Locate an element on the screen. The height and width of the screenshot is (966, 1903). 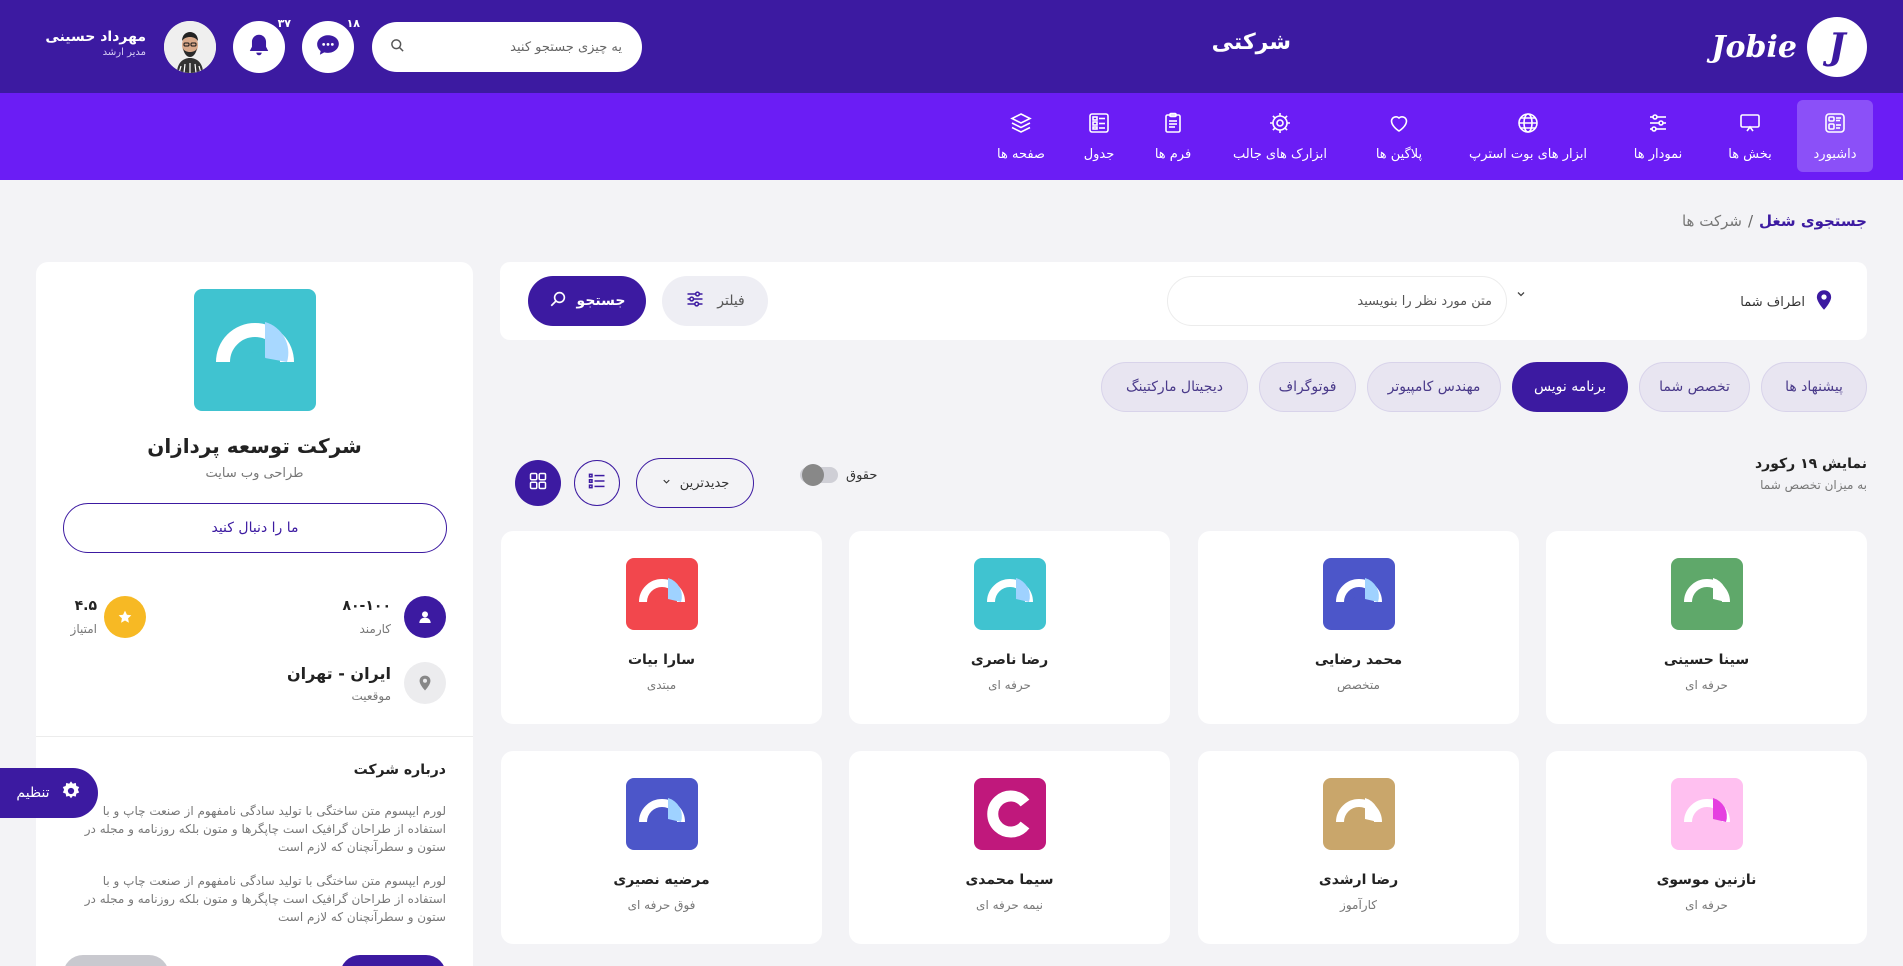
header-search is located at coordinates (507, 47).